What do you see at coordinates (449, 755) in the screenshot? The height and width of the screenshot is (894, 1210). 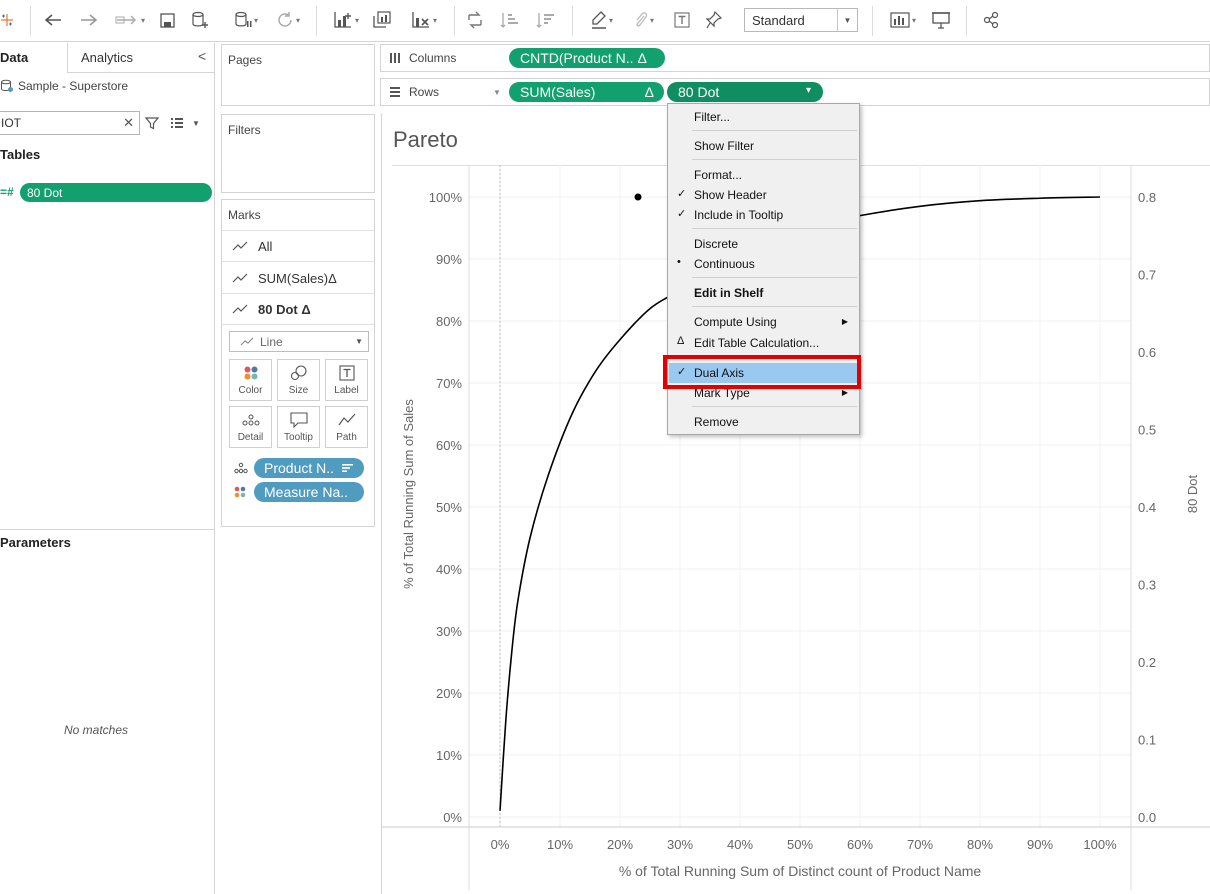 I see `y-tick-label: 10%` at bounding box center [449, 755].